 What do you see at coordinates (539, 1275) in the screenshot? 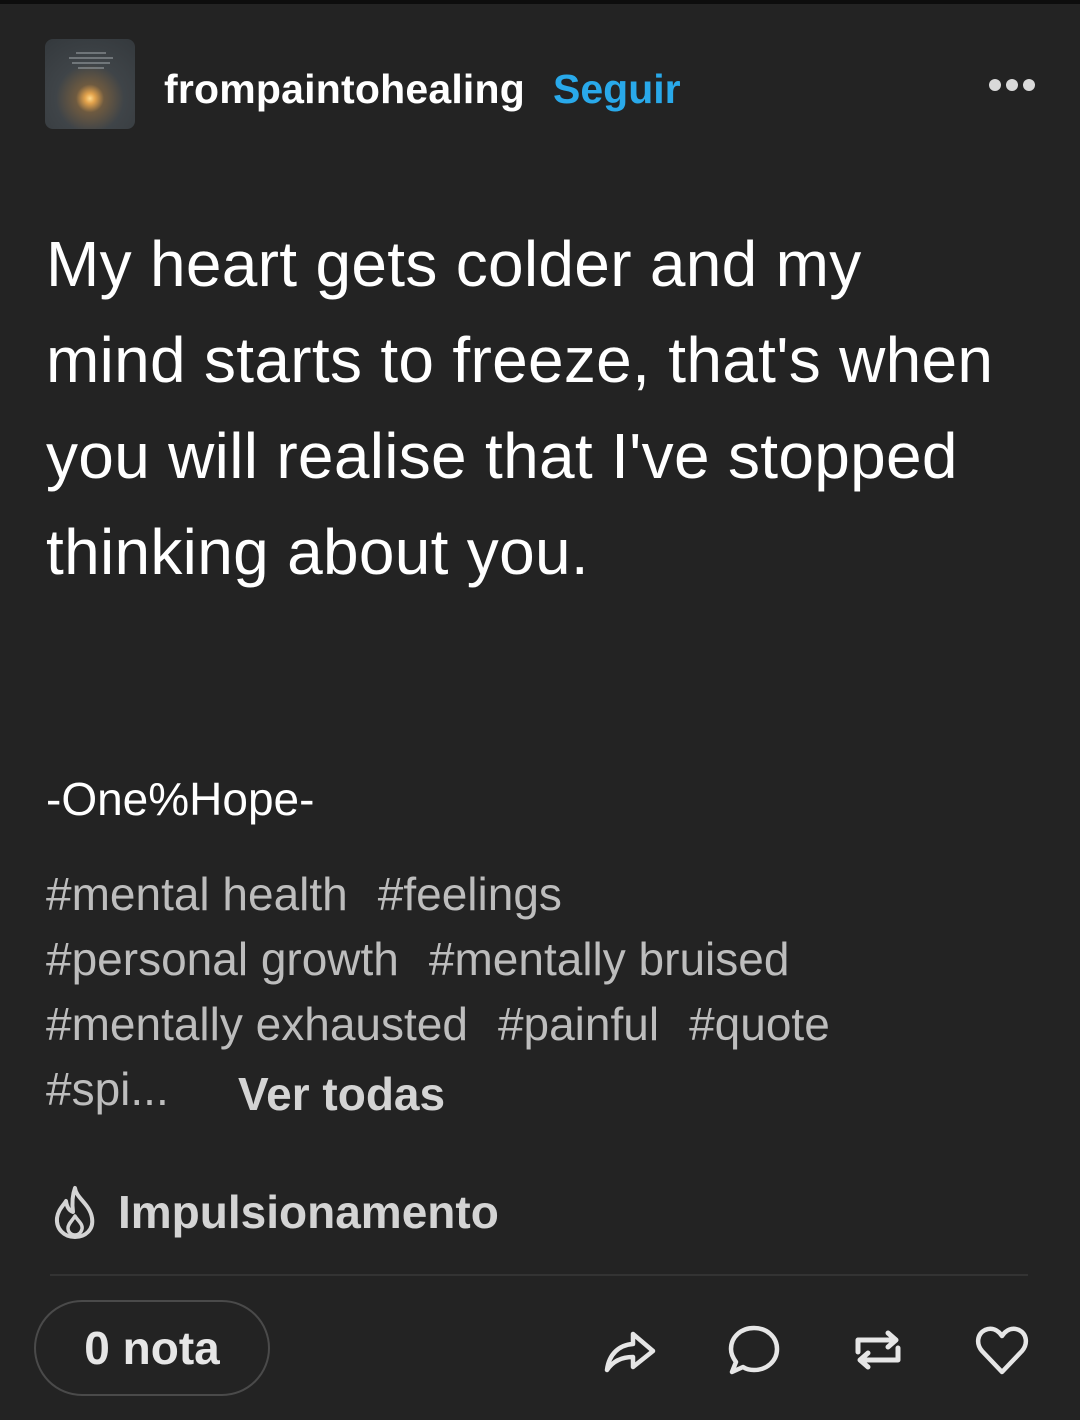
I see `footer-divider` at bounding box center [539, 1275].